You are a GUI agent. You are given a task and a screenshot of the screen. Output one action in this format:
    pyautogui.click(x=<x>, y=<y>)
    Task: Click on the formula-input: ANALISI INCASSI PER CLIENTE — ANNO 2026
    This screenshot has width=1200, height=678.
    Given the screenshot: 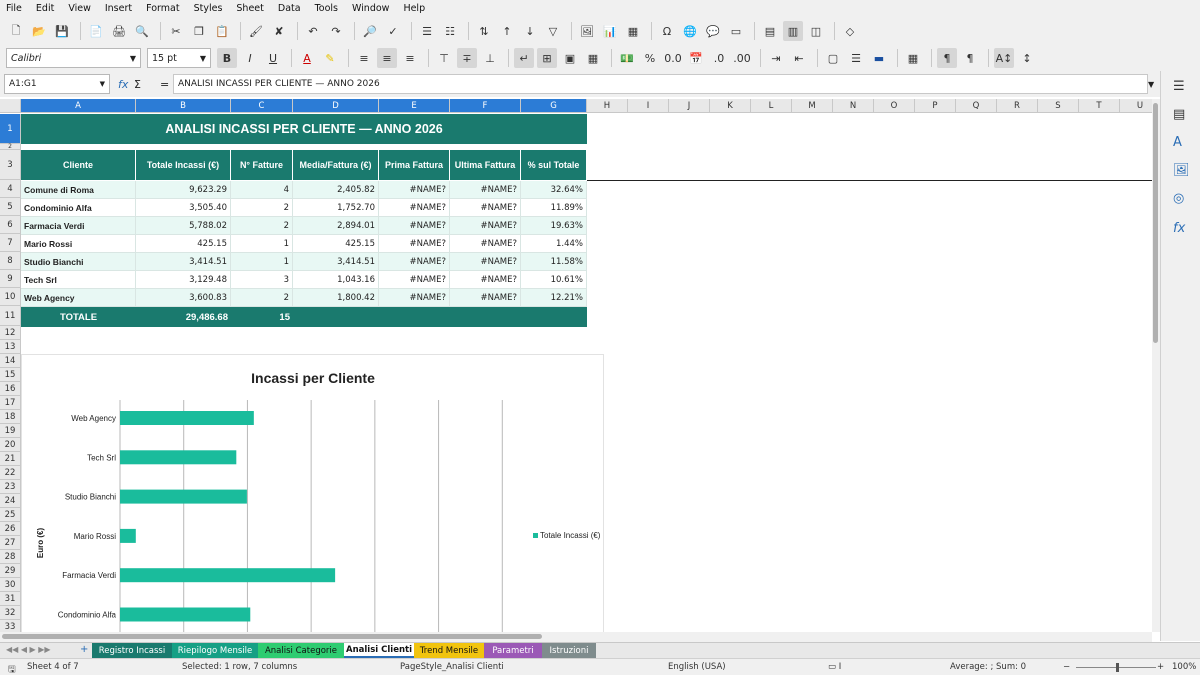 What is the action you would take?
    pyautogui.click(x=660, y=84)
    